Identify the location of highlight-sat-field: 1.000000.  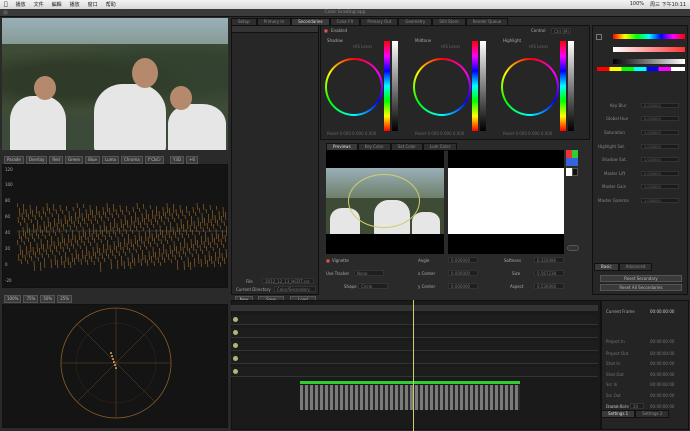
(660, 146).